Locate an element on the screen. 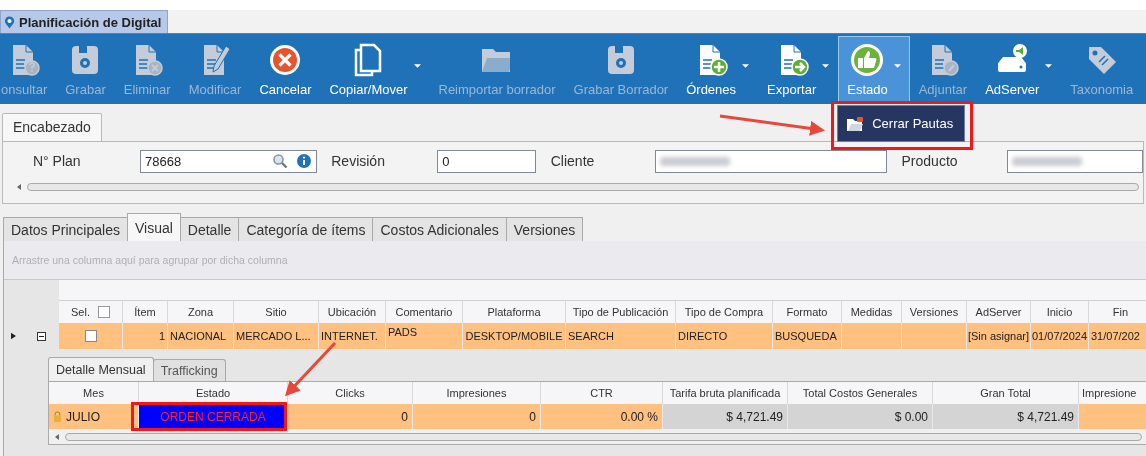  annotation-arrow is located at coordinates (310, 369).